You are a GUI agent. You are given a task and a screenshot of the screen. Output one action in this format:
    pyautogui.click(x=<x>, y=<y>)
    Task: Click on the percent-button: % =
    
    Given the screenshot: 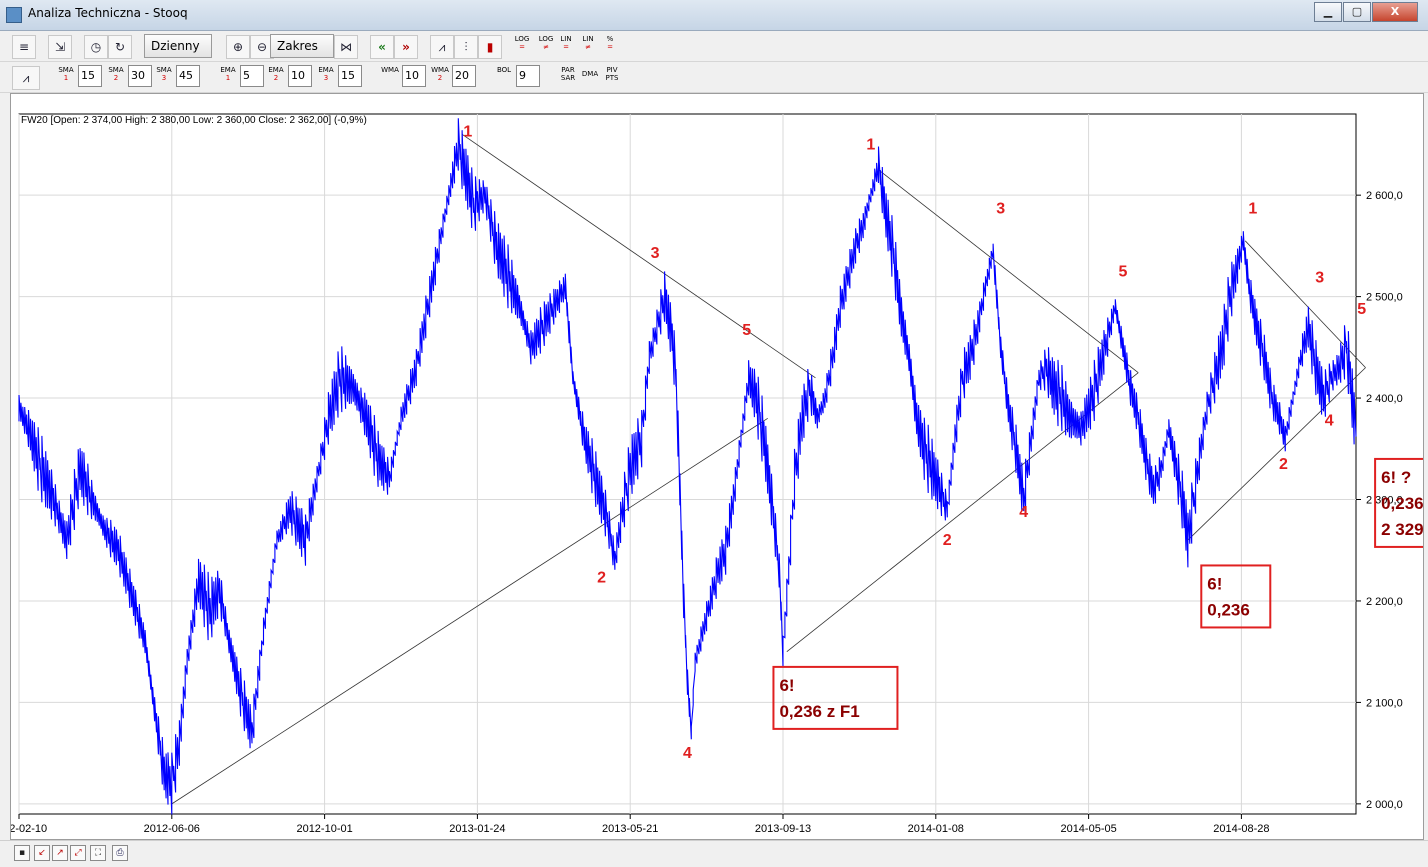 What is the action you would take?
    pyautogui.click(x=610, y=43)
    